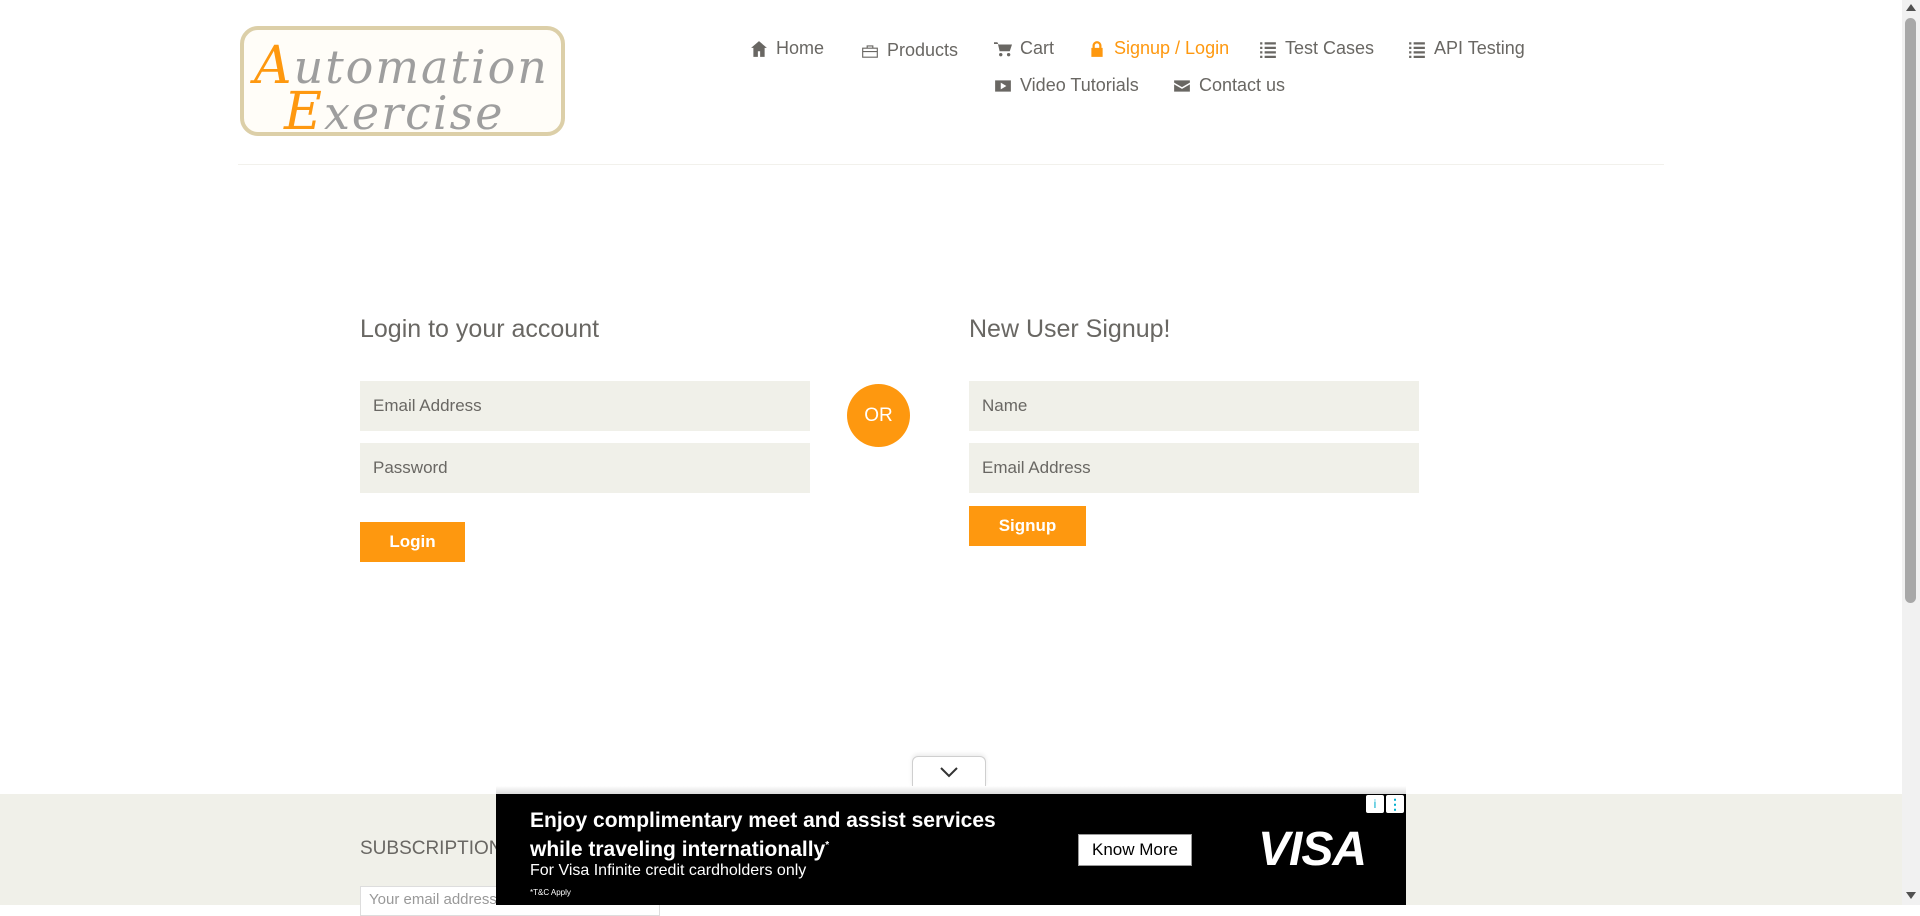 This screenshot has width=1920, height=916. Describe the element at coordinates (800, 48) in the screenshot. I see `nav-home-label: Home` at that location.